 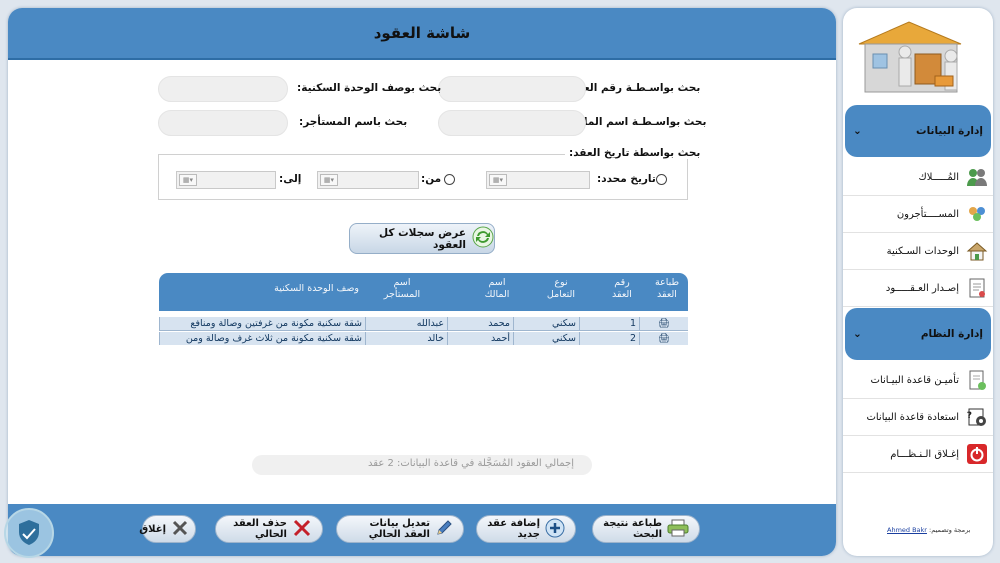 What do you see at coordinates (907, 530) in the screenshot?
I see `credit-name-link: Ahmed Bakr` at bounding box center [907, 530].